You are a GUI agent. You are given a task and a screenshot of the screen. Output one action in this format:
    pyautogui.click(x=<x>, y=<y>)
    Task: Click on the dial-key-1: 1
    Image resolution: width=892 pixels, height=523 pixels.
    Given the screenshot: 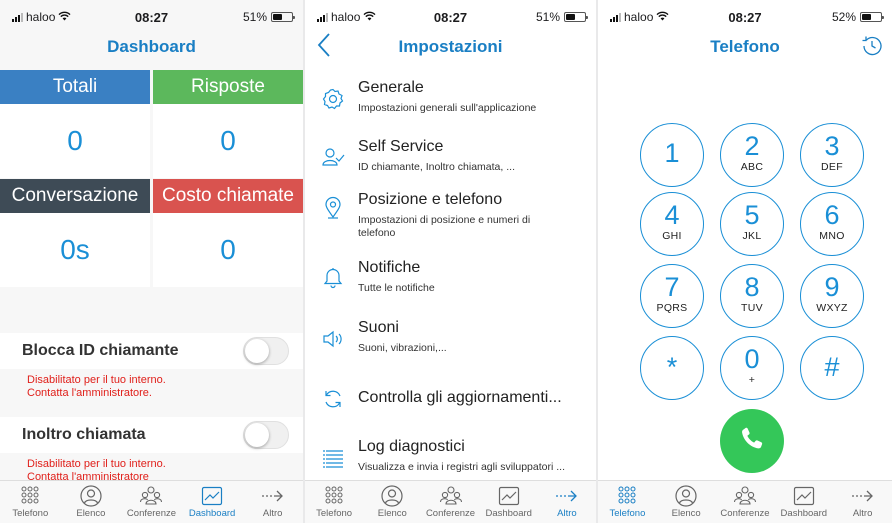 What is the action you would take?
    pyautogui.click(x=672, y=155)
    